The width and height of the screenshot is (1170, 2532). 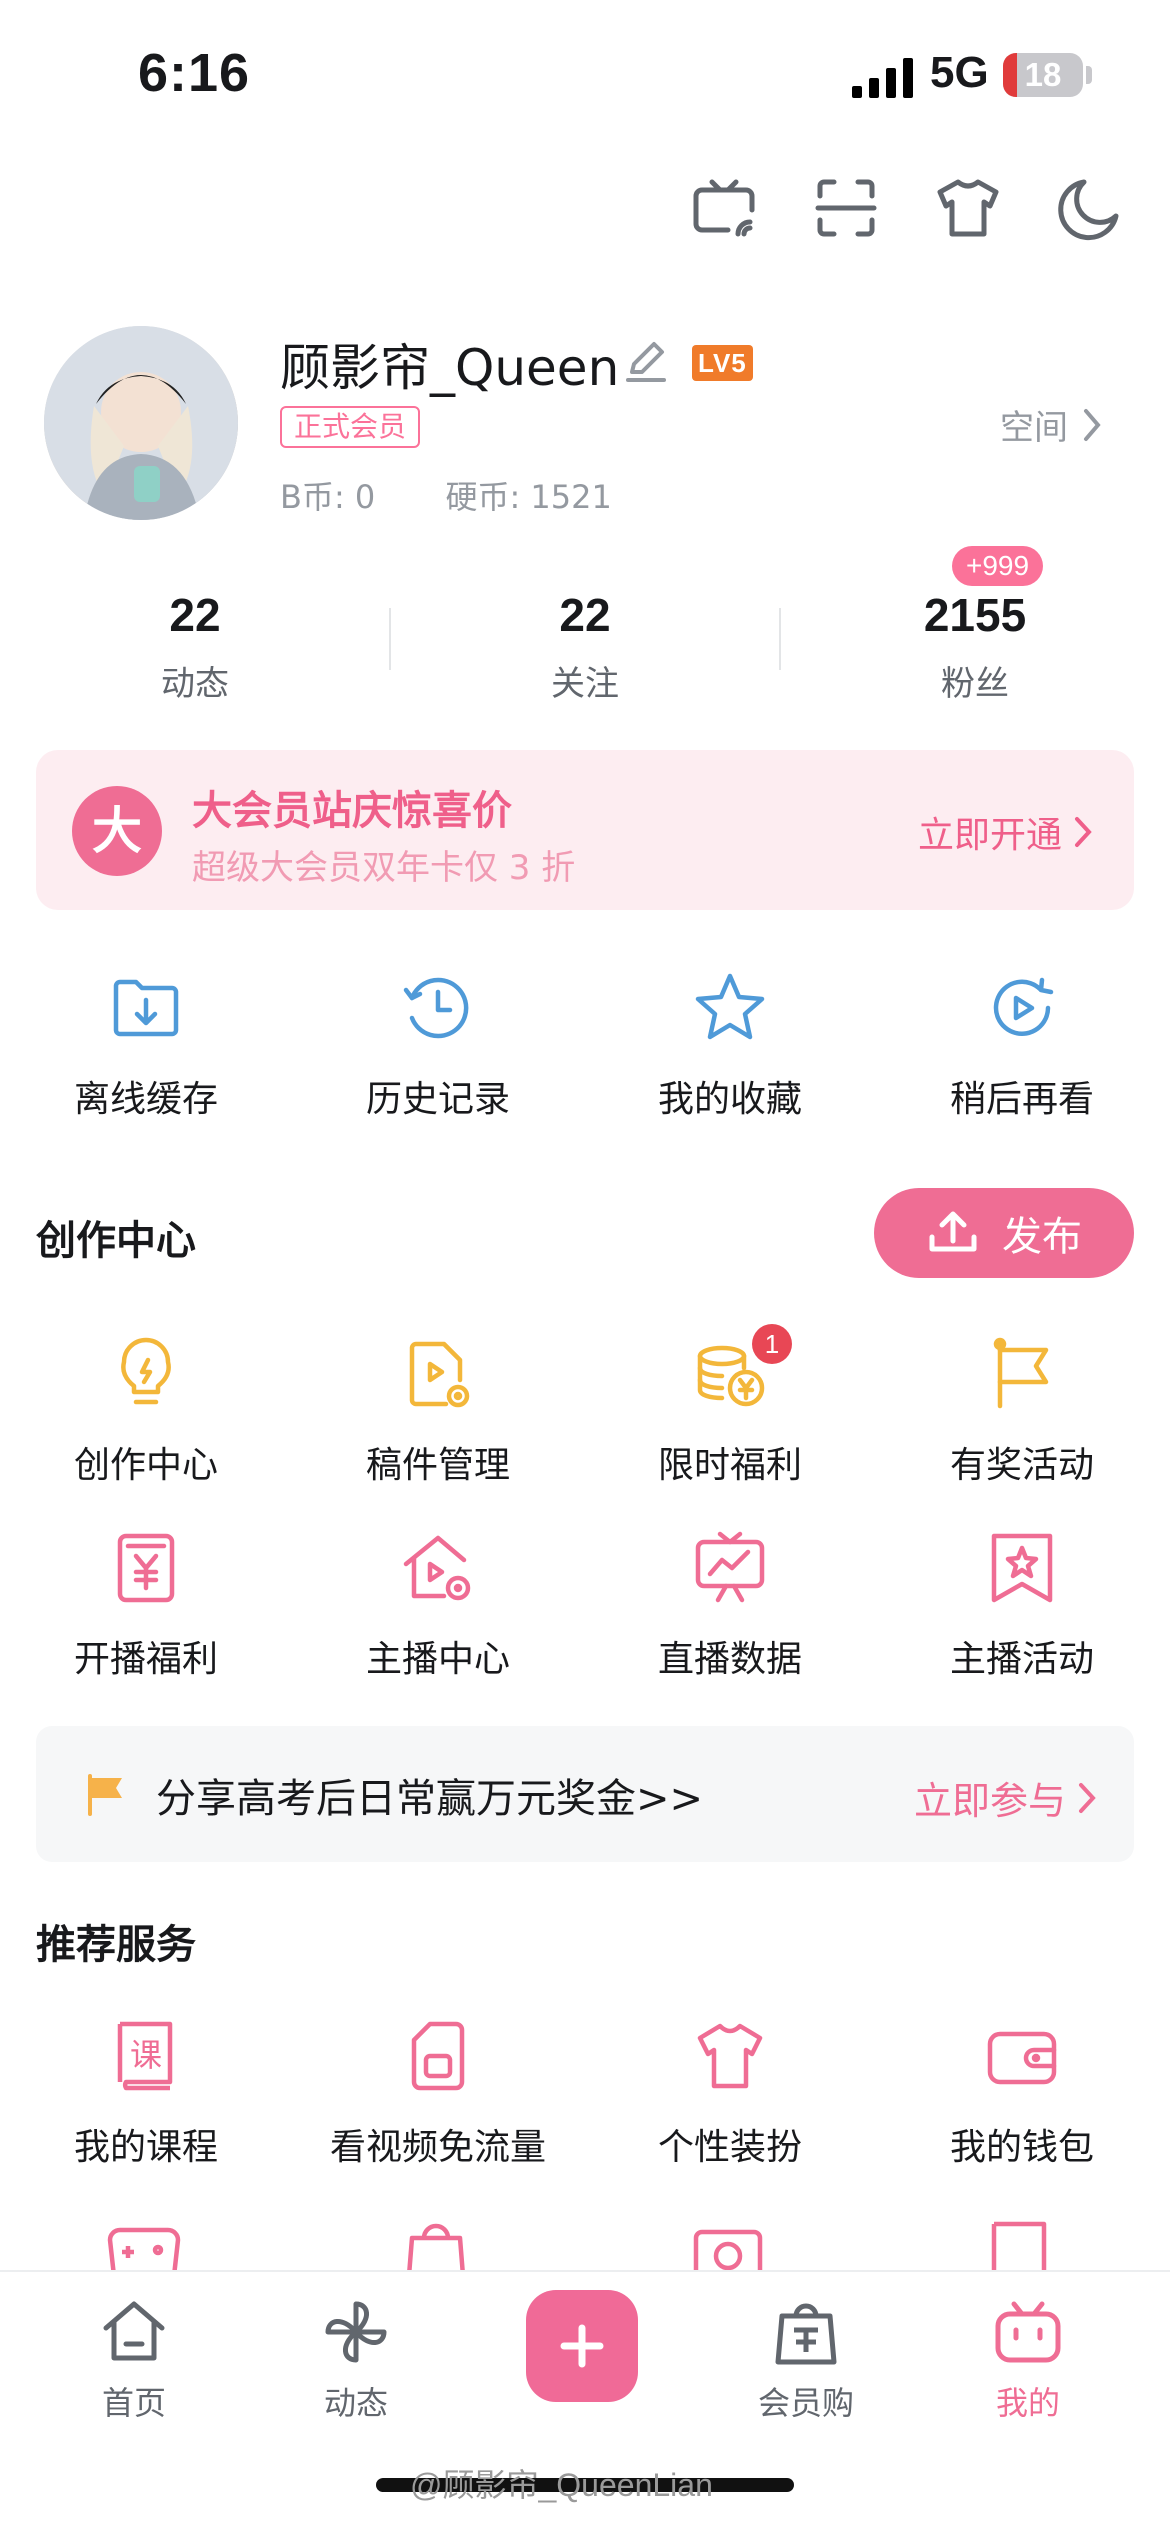 What do you see at coordinates (989, 835) in the screenshot?
I see `vip-cta-label: 立即开通` at bounding box center [989, 835].